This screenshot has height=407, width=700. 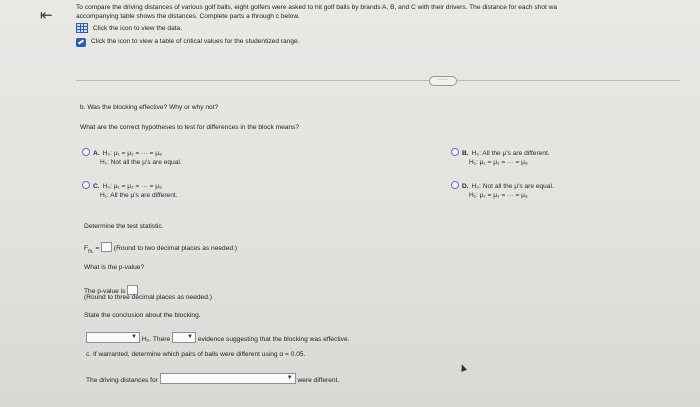 I want to click on option-c-h0: H₀: μ₁ = μ₂ = ··· = μ₈, so click(x=132, y=186).